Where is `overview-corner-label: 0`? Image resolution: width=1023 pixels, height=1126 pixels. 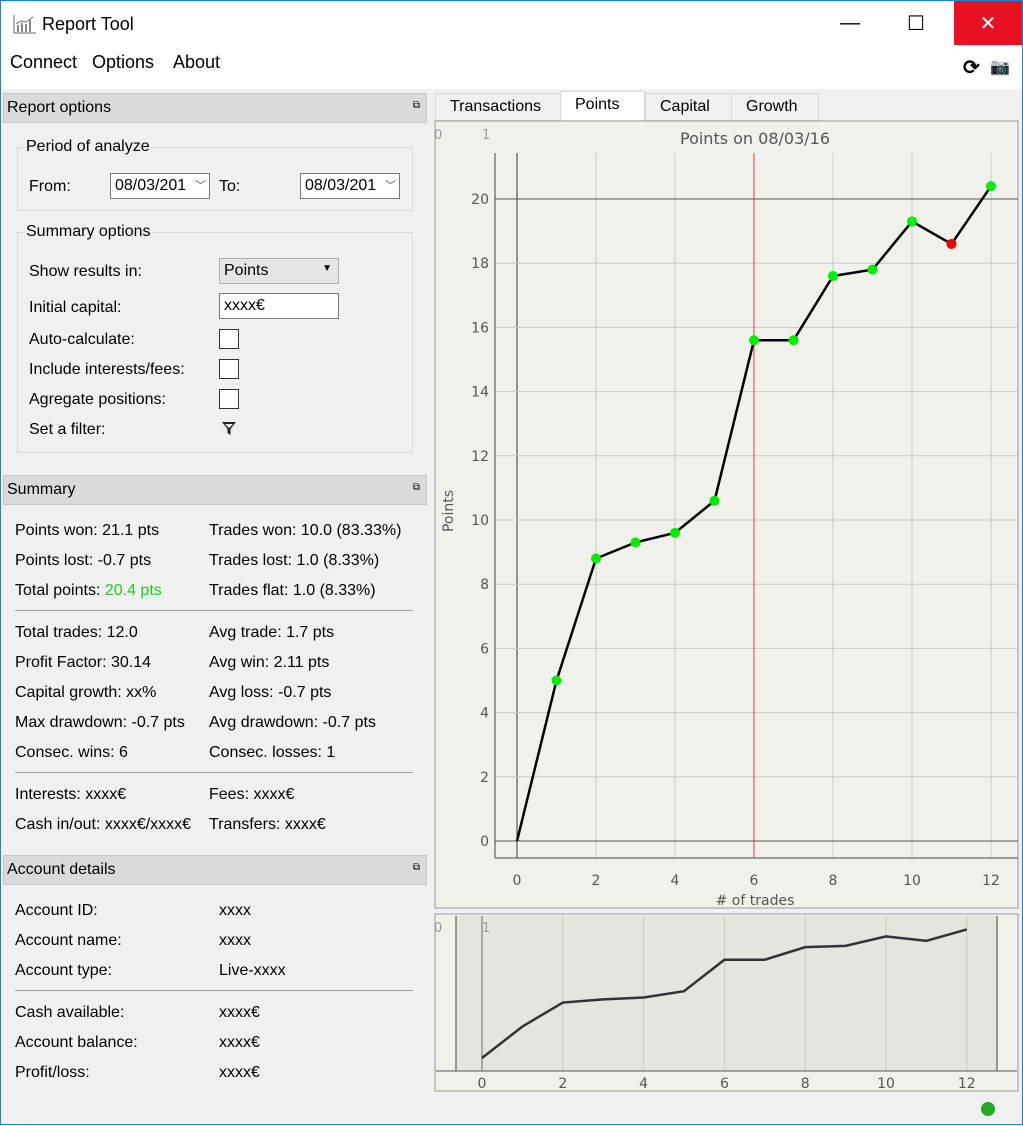
overview-corner-label: 0 is located at coordinates (438, 928).